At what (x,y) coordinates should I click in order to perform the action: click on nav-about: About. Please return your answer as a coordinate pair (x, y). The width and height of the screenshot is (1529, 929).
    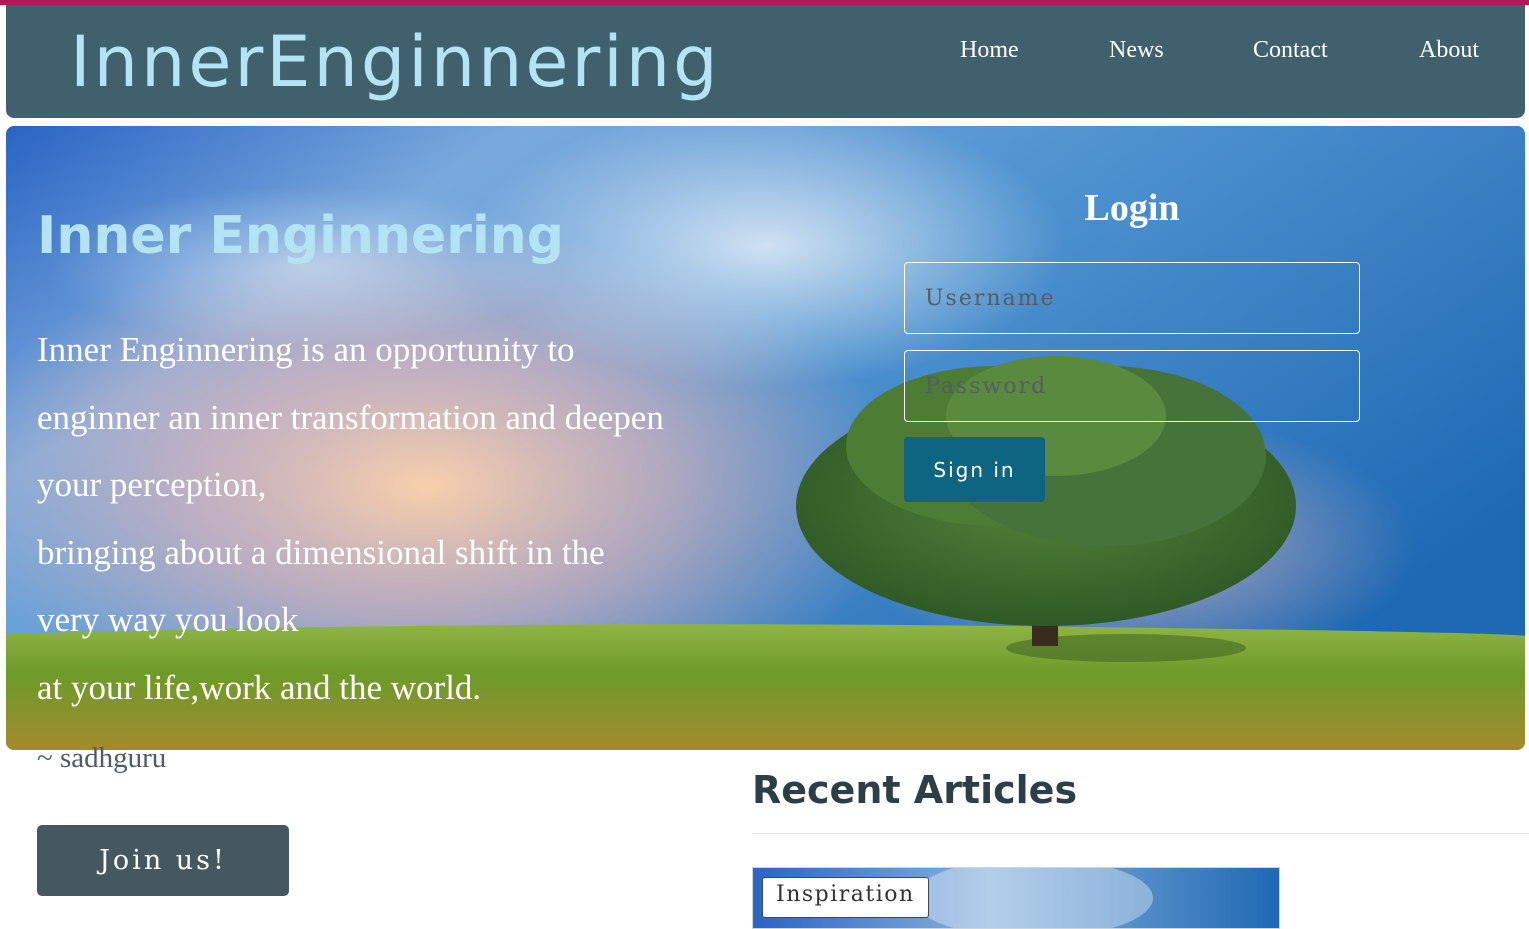
    Looking at the image, I should click on (1449, 50).